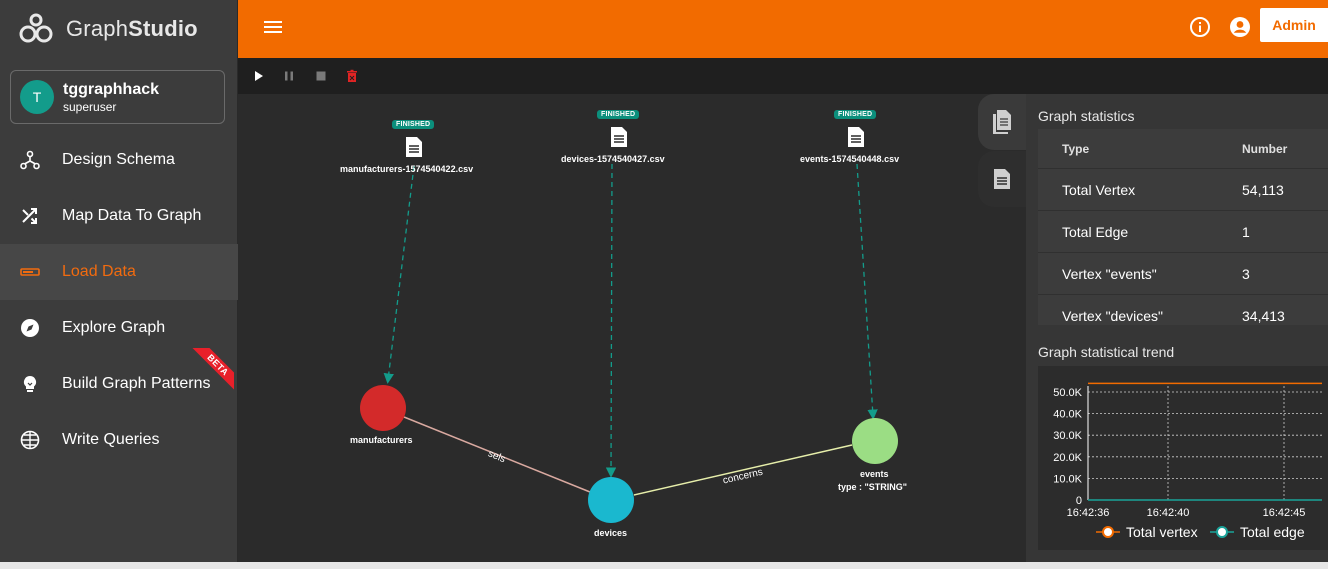 The width and height of the screenshot is (1328, 569). What do you see at coordinates (90, 106) in the screenshot?
I see `user-role: superuser` at bounding box center [90, 106].